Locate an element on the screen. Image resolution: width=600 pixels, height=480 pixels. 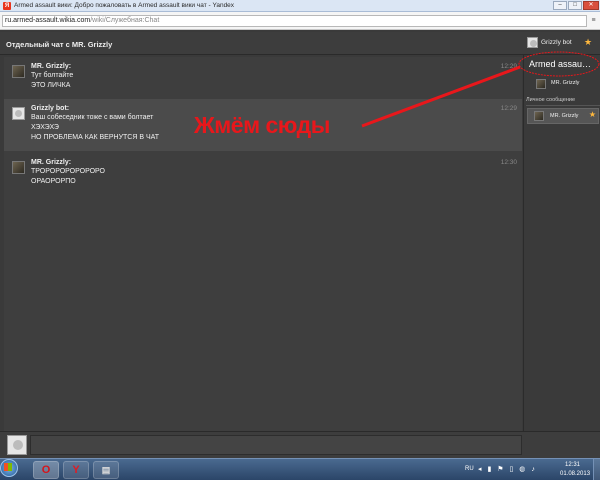
private-chat-user: MR. Grizzly is located at coordinates (564, 116).